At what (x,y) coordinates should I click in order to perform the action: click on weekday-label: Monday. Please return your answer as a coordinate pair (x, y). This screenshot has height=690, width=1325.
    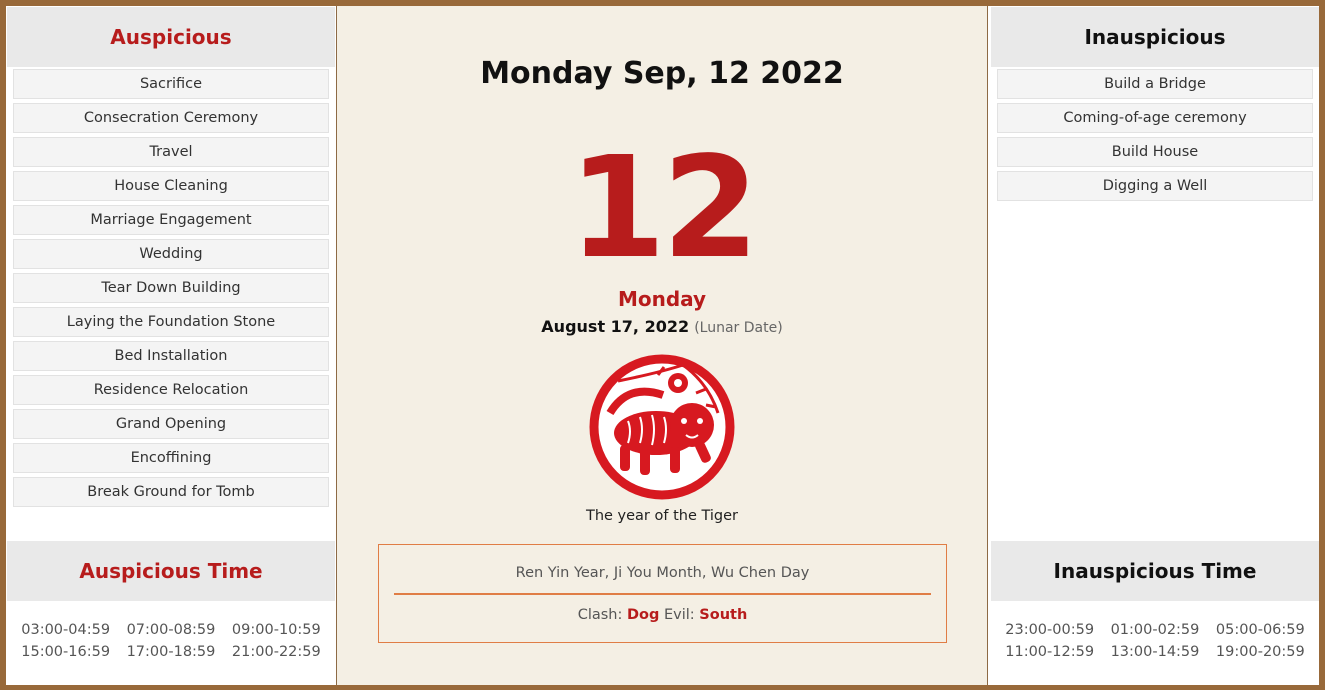
    Looking at the image, I should click on (662, 299).